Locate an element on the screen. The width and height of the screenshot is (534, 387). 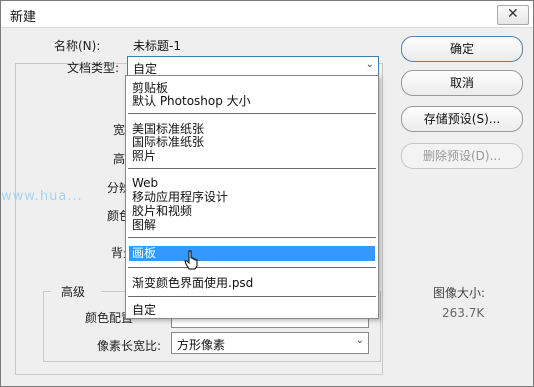
width-label: 宽 is located at coordinates (119, 130).